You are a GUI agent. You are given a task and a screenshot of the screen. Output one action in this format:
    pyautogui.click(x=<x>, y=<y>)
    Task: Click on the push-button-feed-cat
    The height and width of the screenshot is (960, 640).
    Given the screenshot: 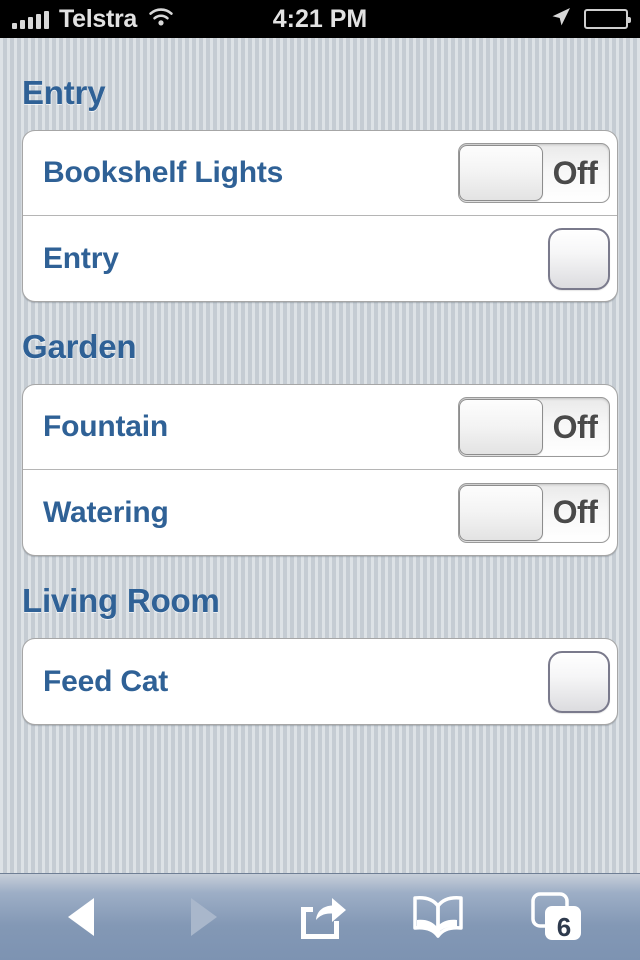 What is the action you would take?
    pyautogui.click(x=579, y=681)
    